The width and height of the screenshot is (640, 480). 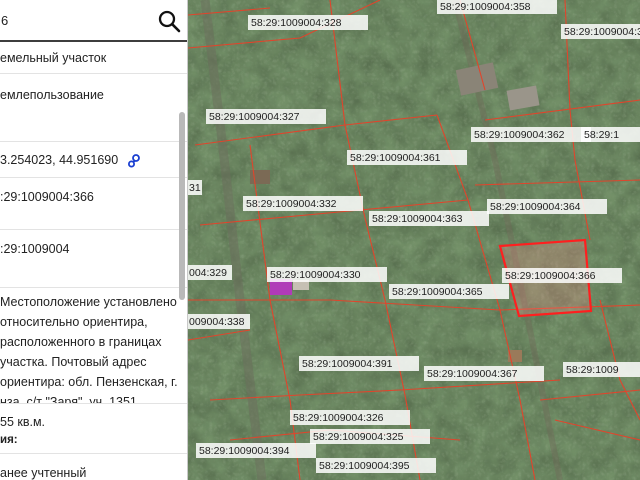 I want to click on quarter-value: :29:1009004, so click(x=35, y=249).